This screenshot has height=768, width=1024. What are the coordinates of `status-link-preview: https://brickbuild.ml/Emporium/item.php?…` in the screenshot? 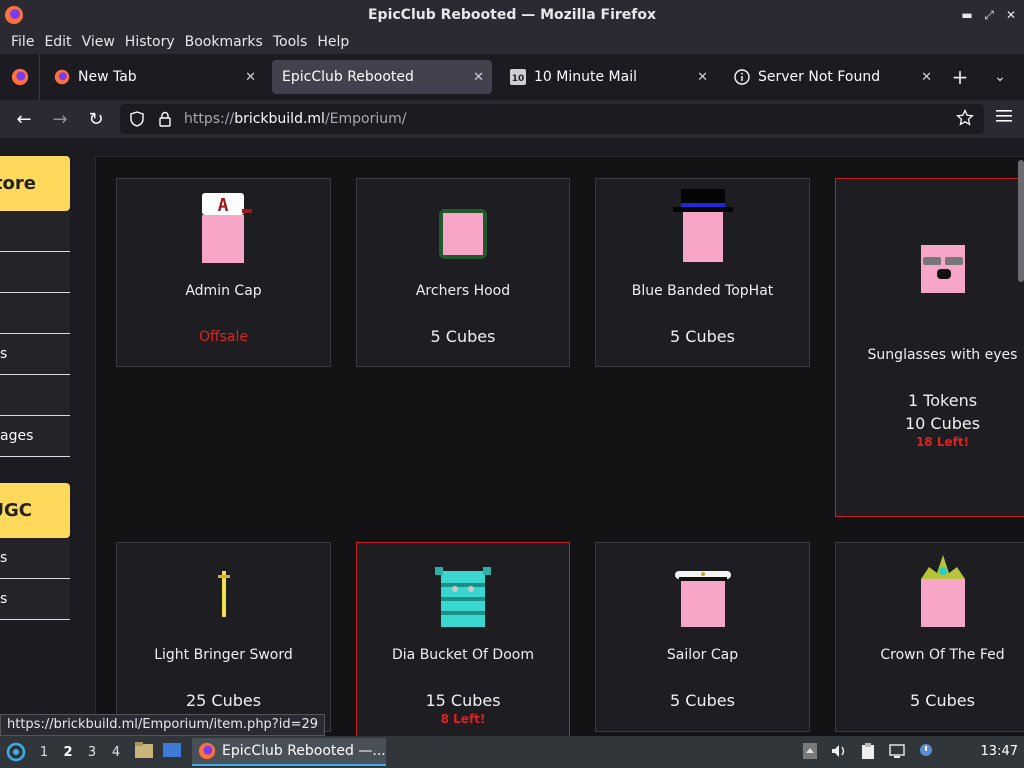 It's located at (163, 725).